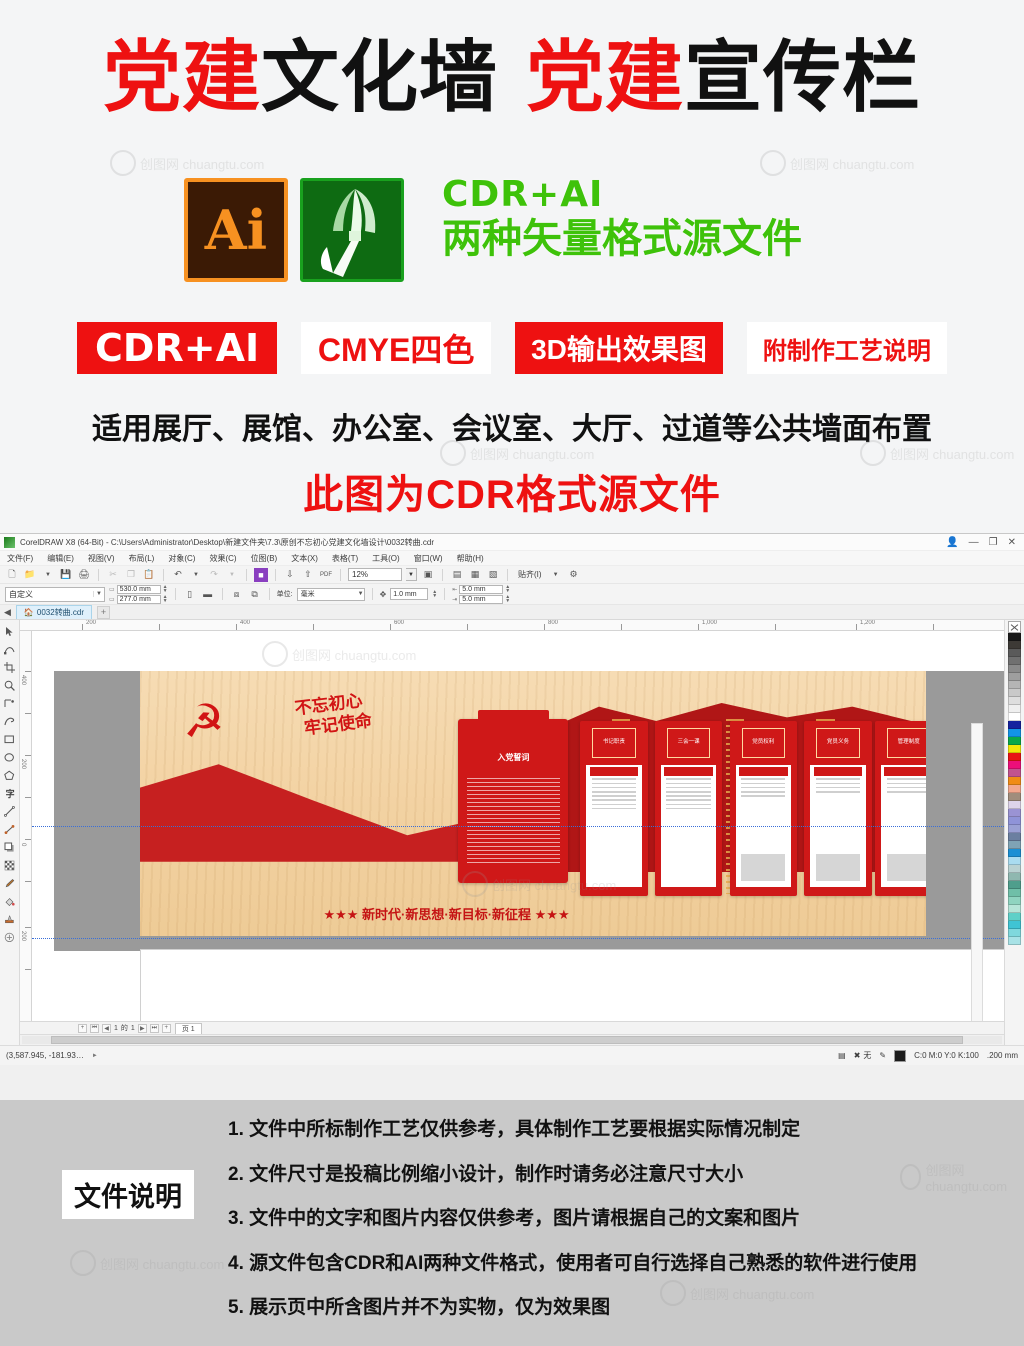 Image resolution: width=1024 pixels, height=1346 pixels. Describe the element at coordinates (290, 575) in the screenshot. I see `import-icon: ⇩` at that location.